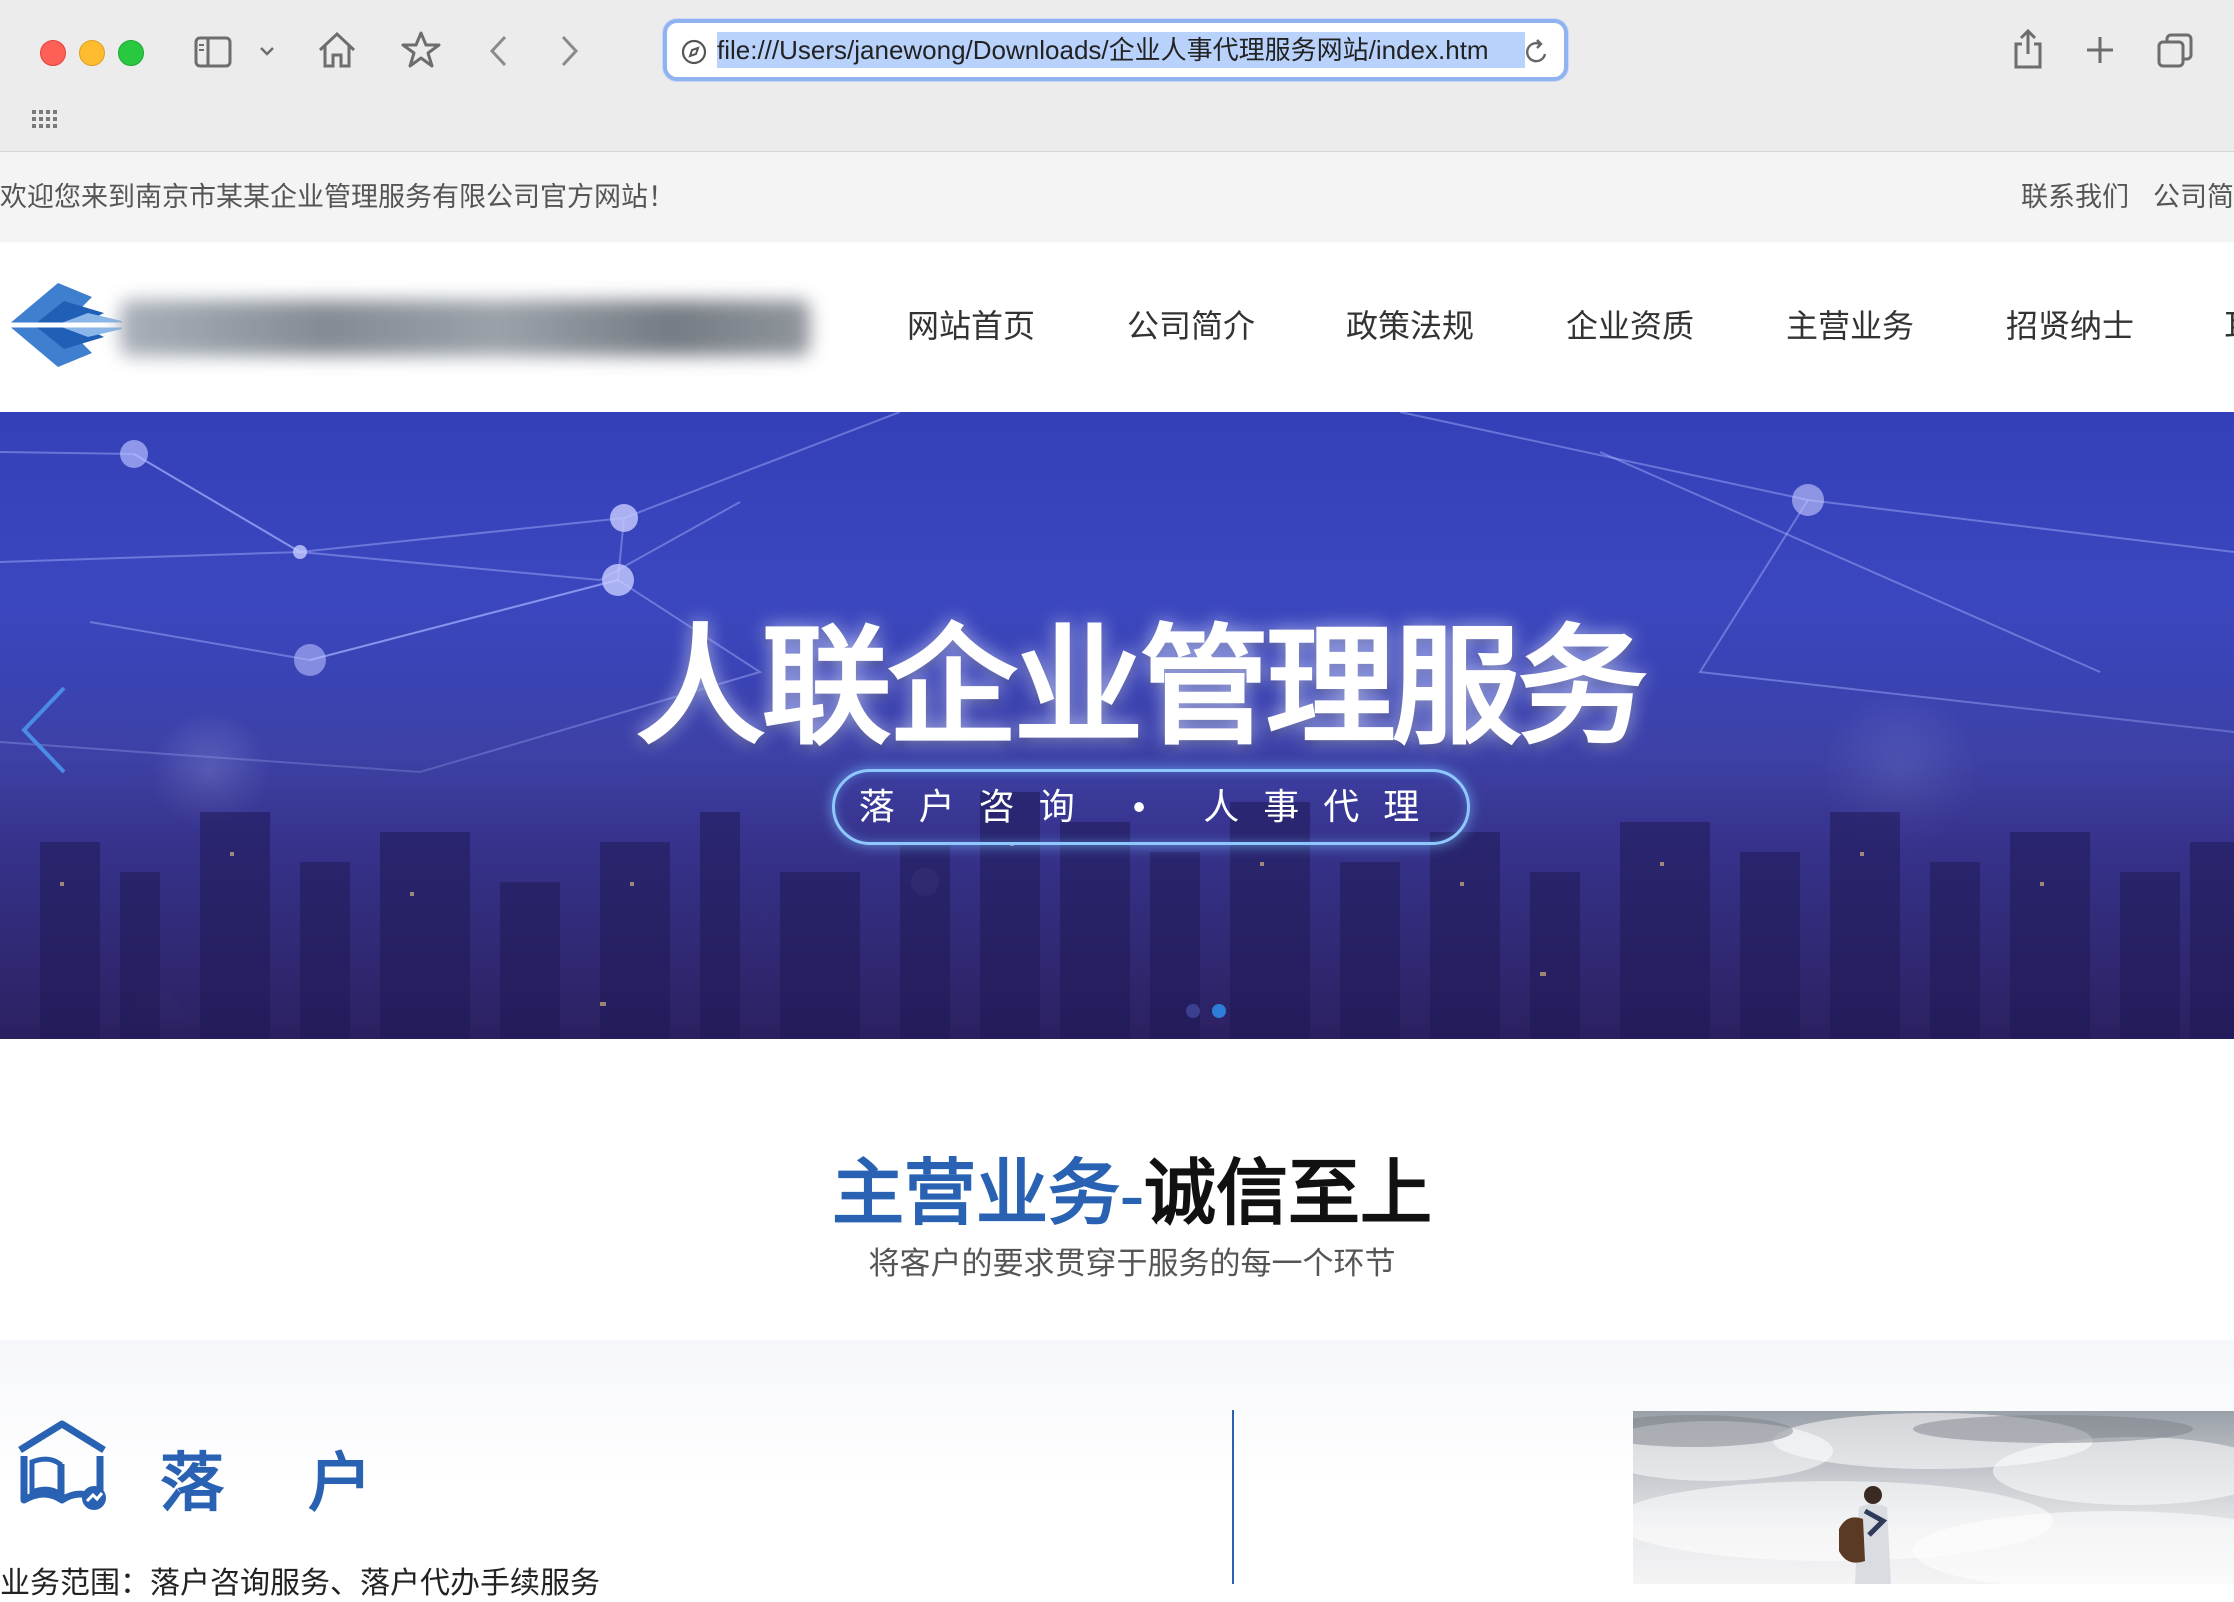  What do you see at coordinates (1206, 1013) in the screenshot?
I see `carousel-dots` at bounding box center [1206, 1013].